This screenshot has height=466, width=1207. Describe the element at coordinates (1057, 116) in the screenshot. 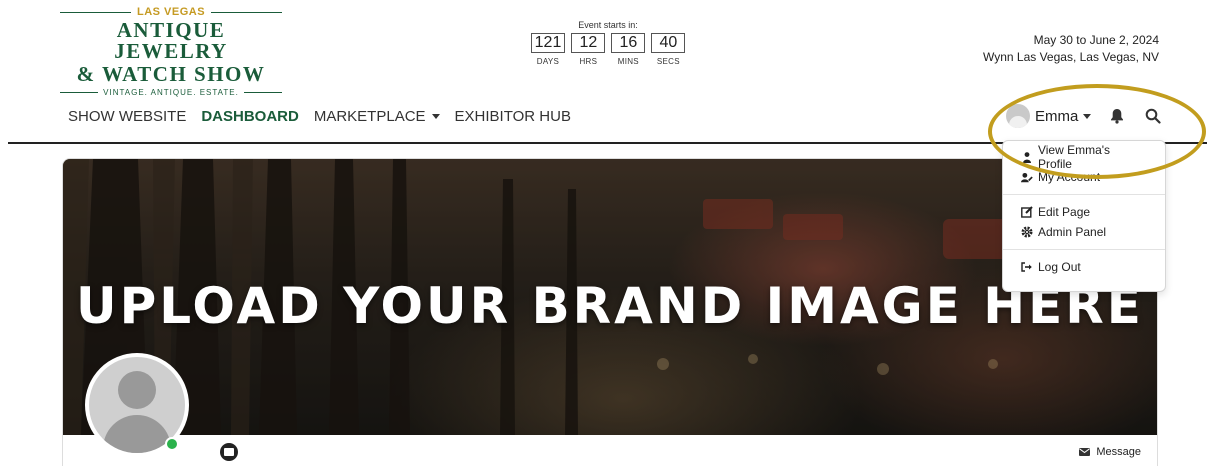

I see `user-name: Emma` at that location.